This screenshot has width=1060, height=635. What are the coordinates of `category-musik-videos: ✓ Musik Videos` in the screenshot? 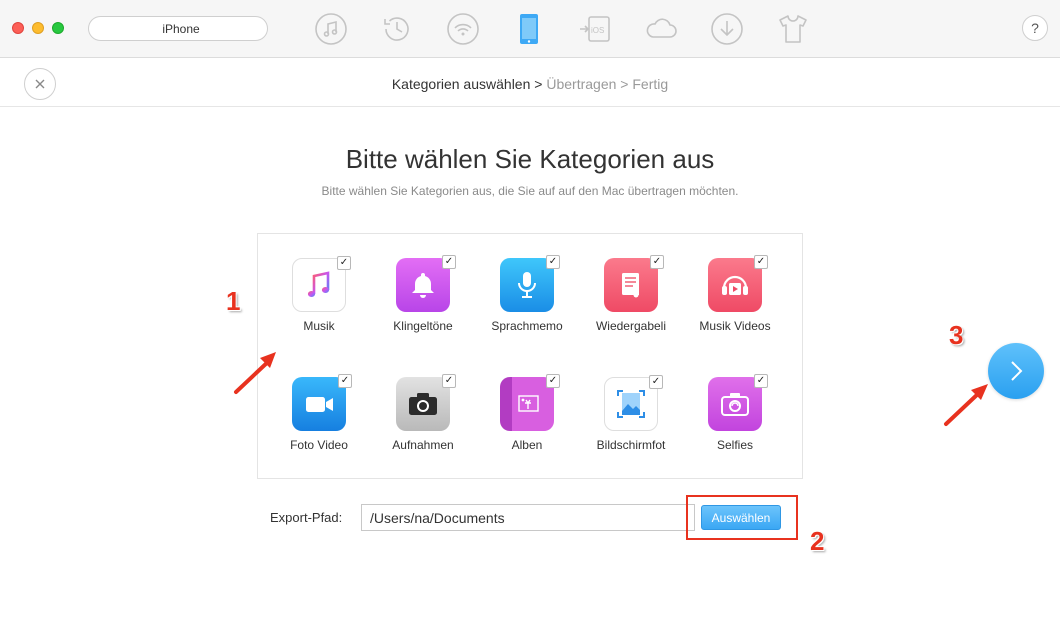 It's located at (735, 294).